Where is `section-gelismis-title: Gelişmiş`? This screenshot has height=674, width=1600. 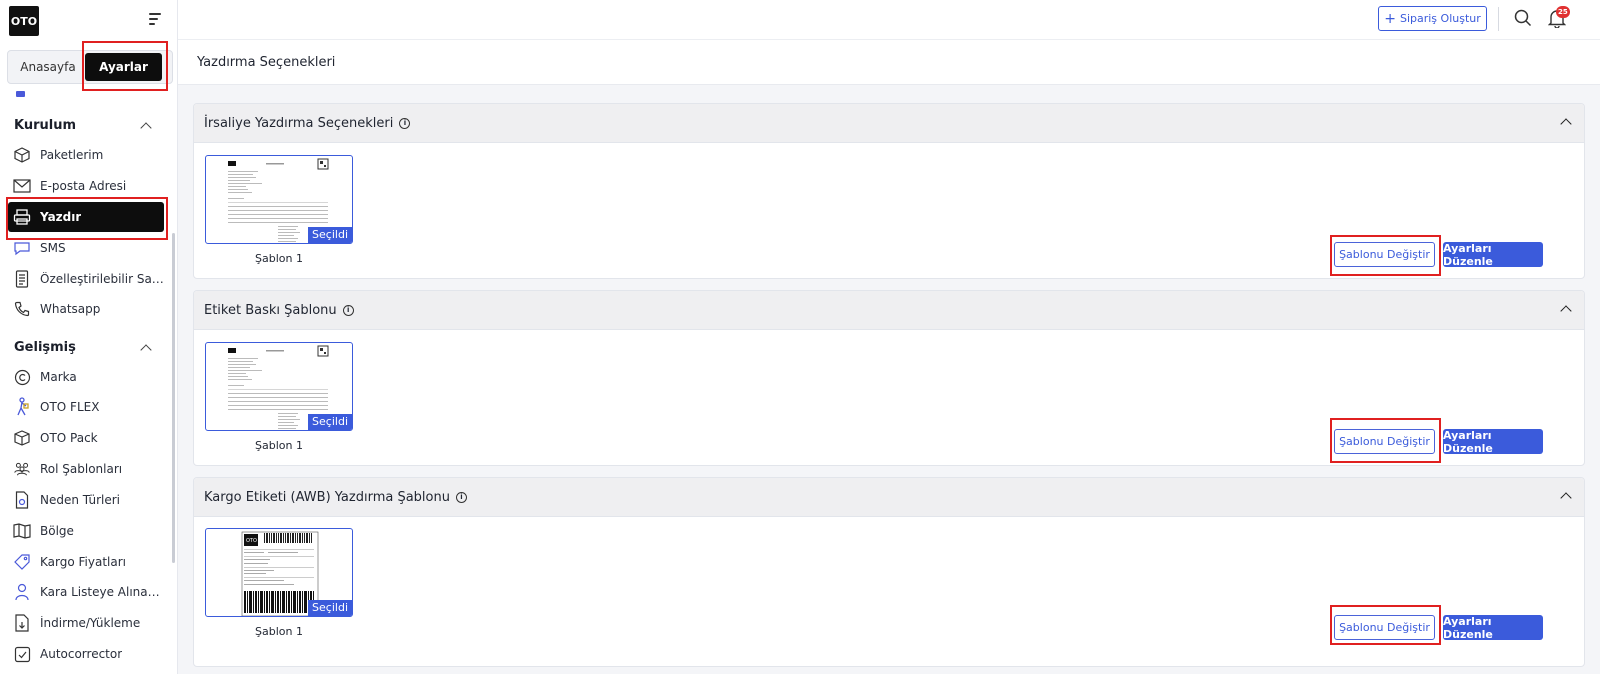 section-gelismis-title: Gelişmiş is located at coordinates (45, 347).